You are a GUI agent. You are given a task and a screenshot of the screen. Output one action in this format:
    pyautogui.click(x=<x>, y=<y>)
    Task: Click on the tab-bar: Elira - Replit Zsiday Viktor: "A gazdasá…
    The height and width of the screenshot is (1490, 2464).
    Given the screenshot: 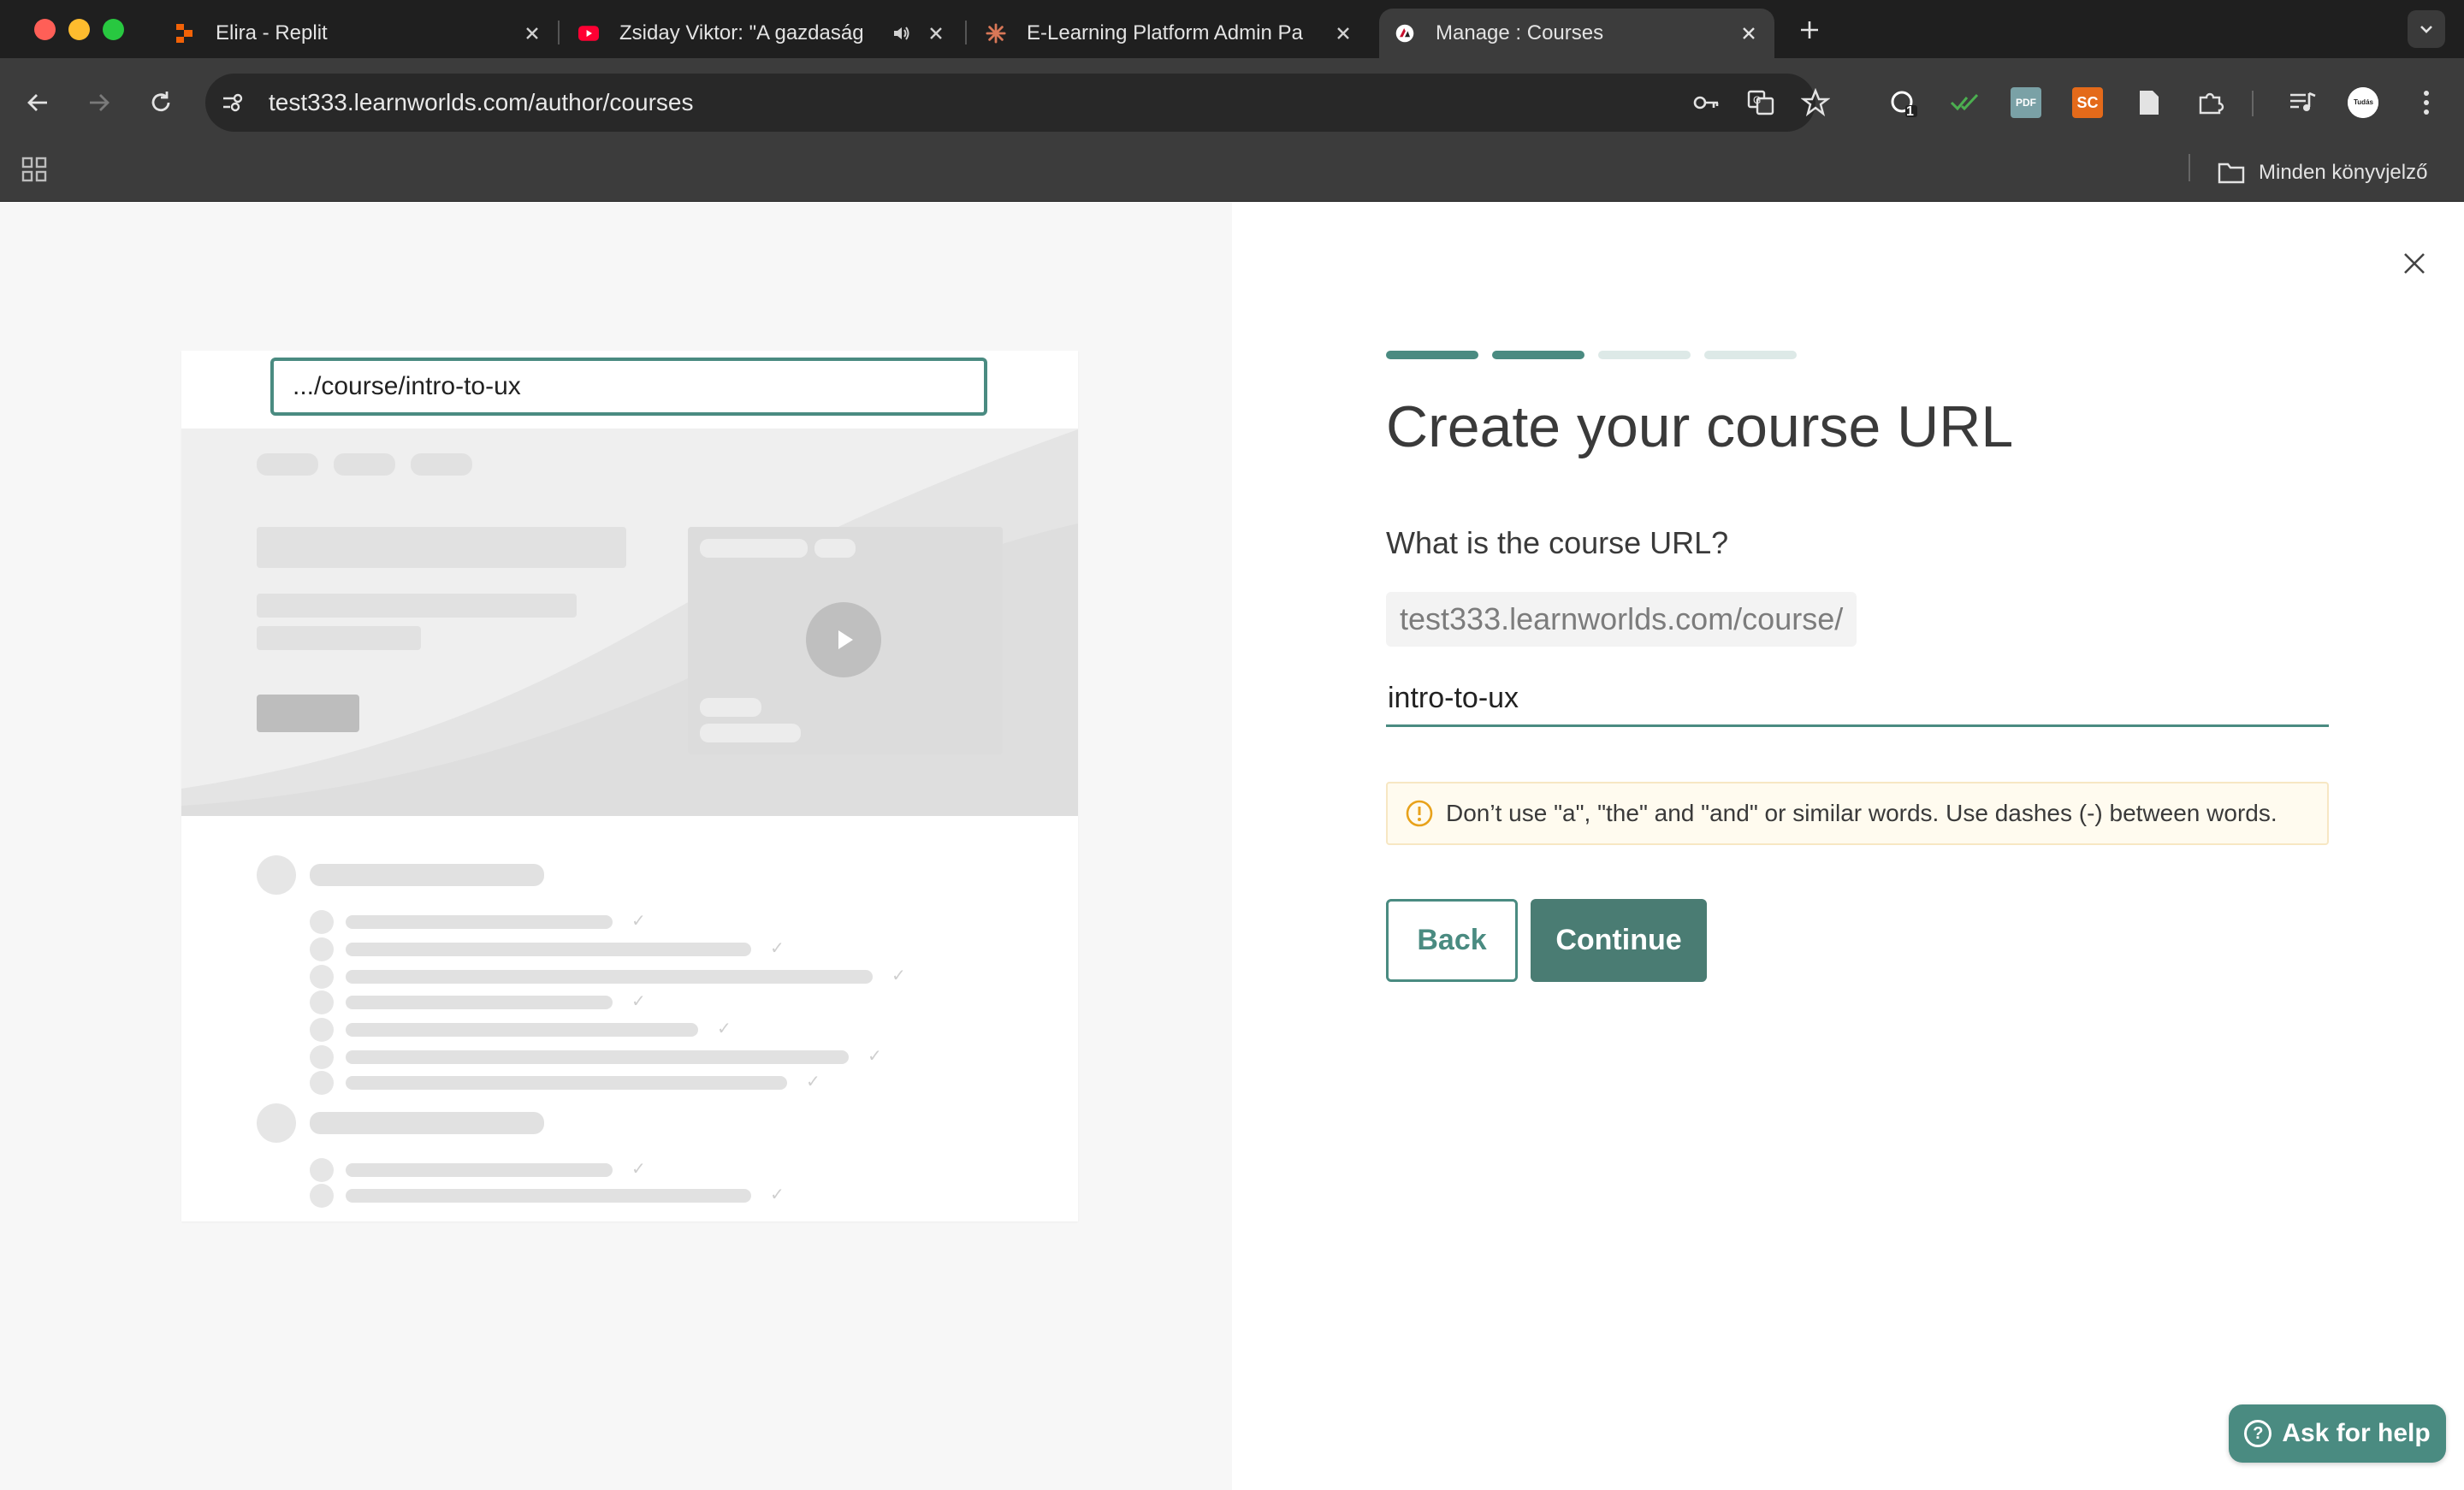 What is the action you would take?
    pyautogui.click(x=1232, y=29)
    